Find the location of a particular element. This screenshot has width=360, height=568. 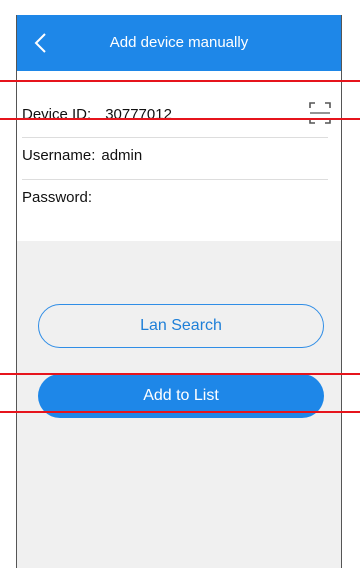

lan-search-button: Lan Search is located at coordinates (181, 326).